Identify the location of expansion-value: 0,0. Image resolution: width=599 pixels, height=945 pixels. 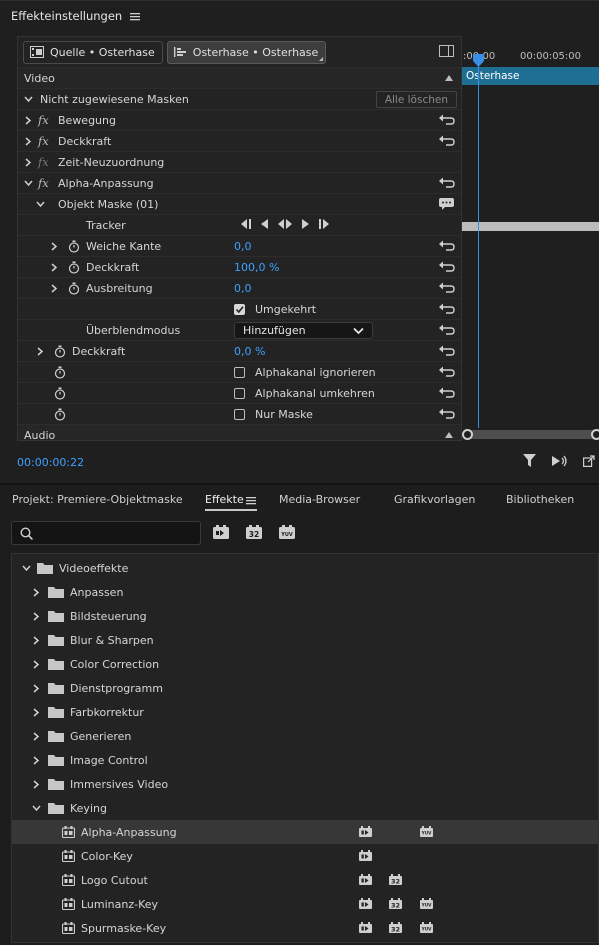
(243, 288).